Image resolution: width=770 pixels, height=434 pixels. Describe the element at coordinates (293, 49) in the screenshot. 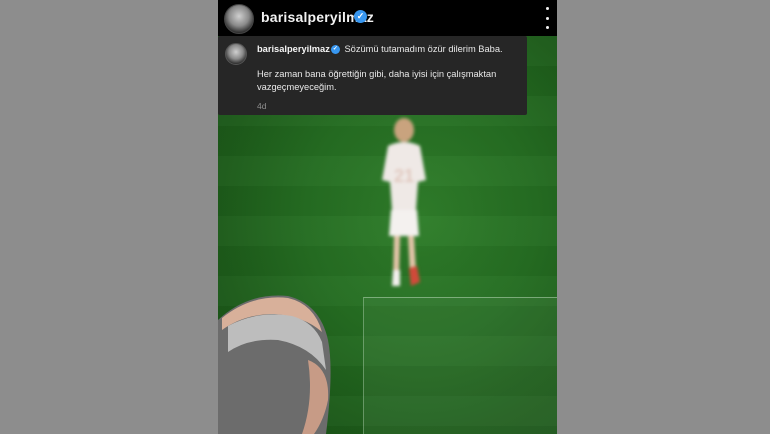

I see `comment-username: barisalperyilmaz` at that location.